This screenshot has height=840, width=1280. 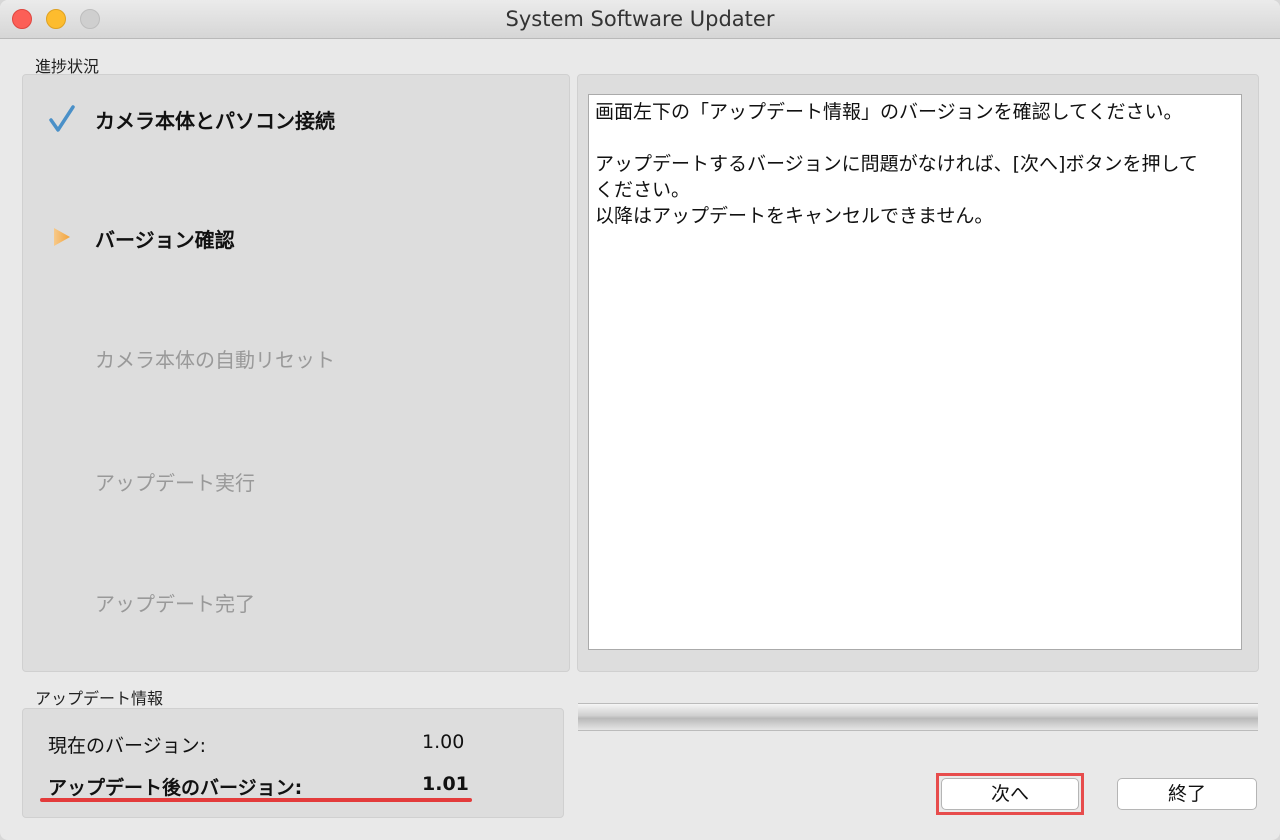 What do you see at coordinates (445, 784) in the screenshot?
I see `after-version-value: 1.01` at bounding box center [445, 784].